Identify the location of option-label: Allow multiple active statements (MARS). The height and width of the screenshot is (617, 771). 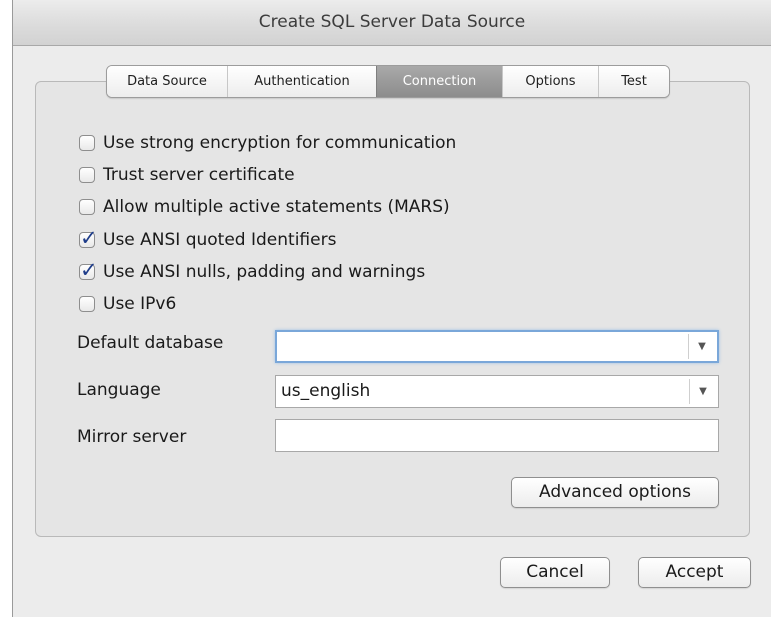
(276, 207).